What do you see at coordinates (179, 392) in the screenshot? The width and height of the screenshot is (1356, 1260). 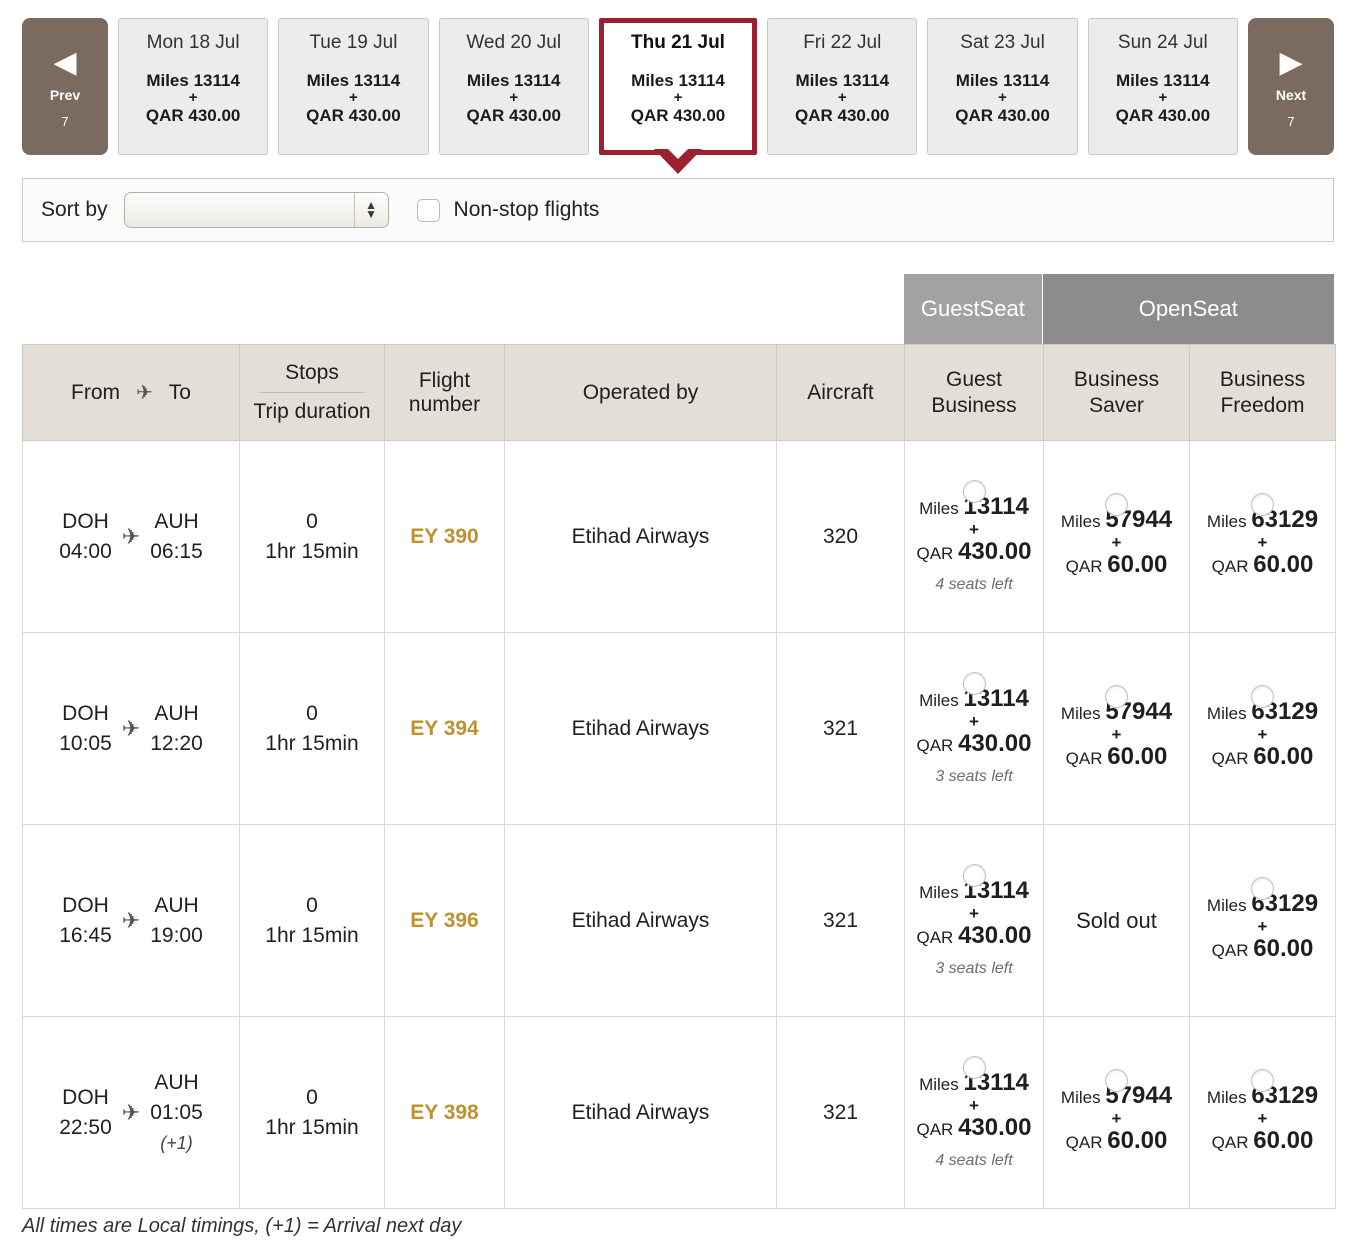 I see `column-header-to-label: To` at bounding box center [179, 392].